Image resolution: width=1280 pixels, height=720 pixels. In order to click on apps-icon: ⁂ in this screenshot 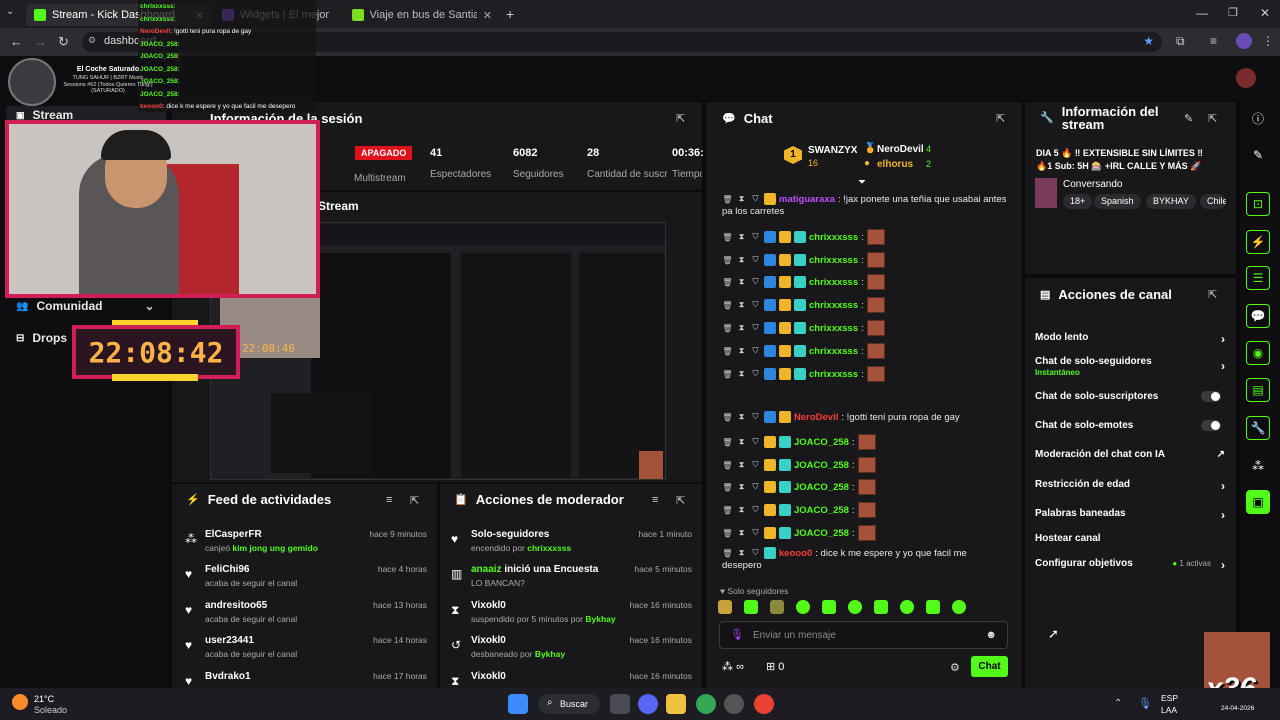, I will do `click(1258, 466)`.